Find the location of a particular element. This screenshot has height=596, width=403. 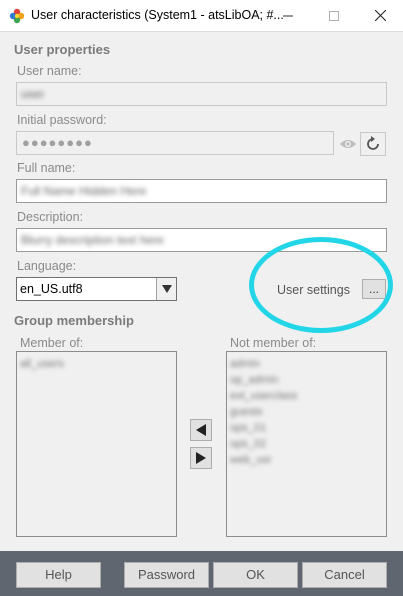

list-item: web_usr is located at coordinates (306, 460).